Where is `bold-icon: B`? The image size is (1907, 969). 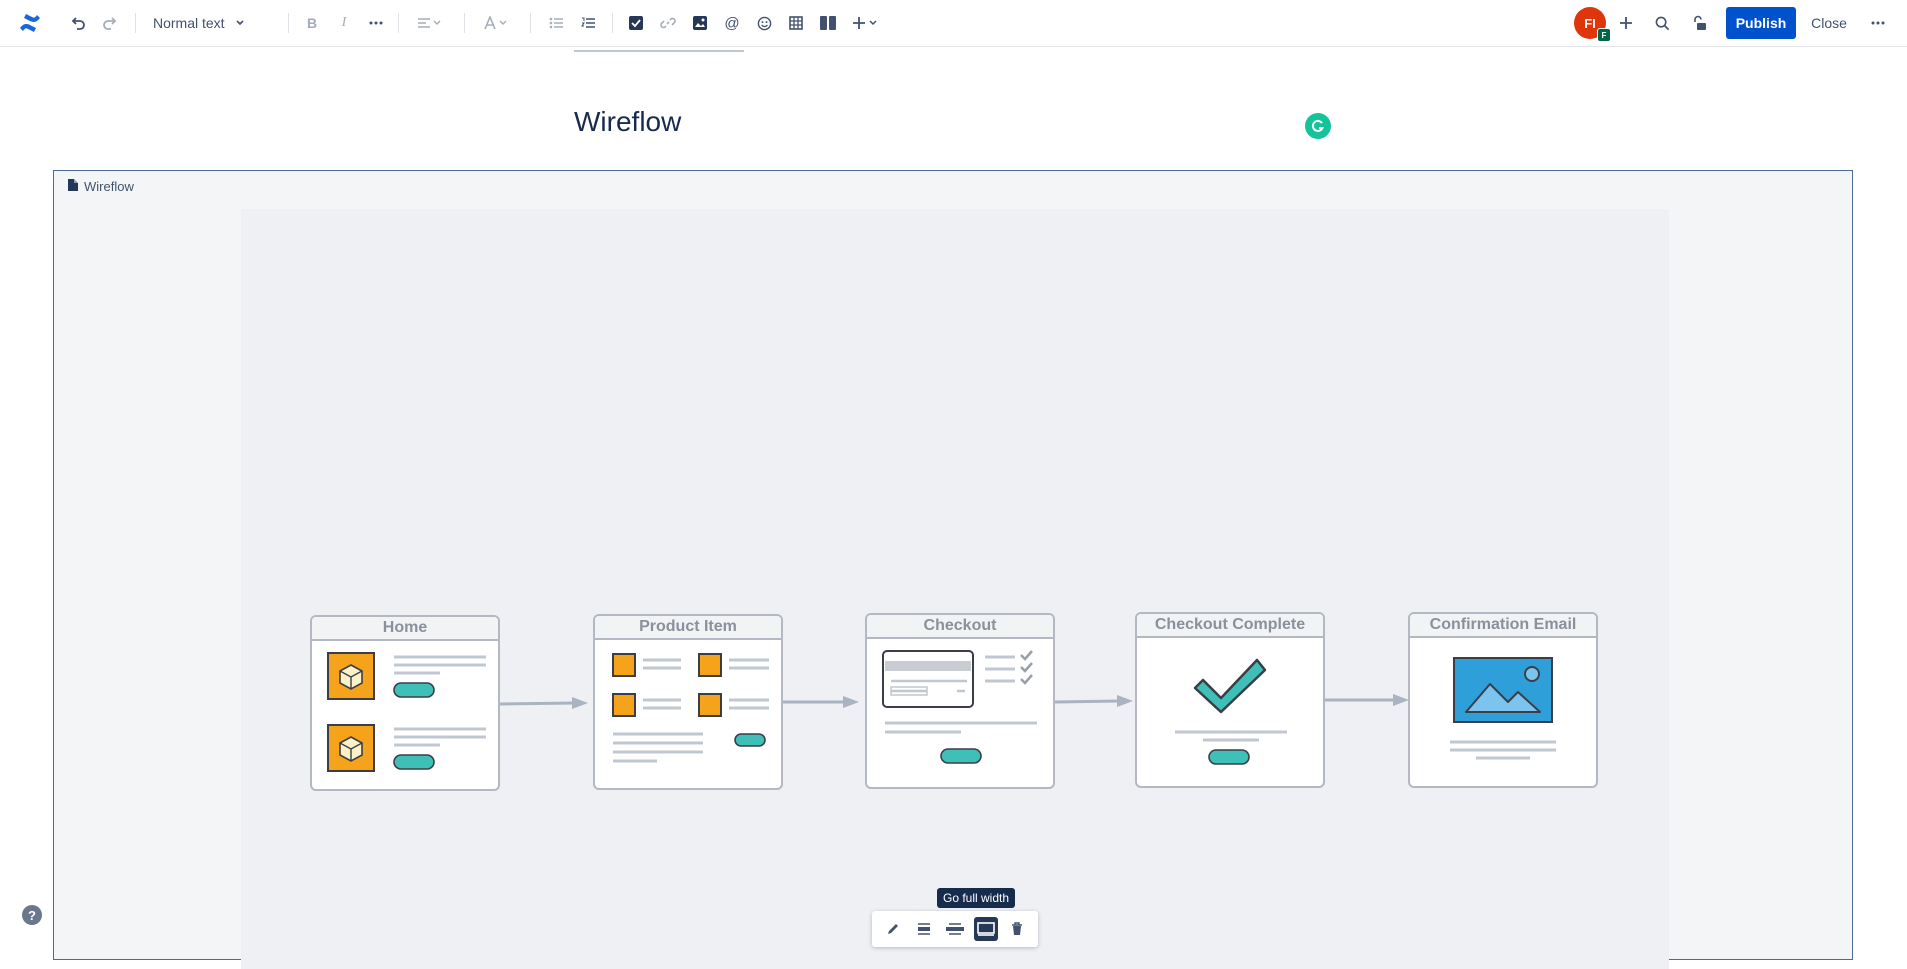
bold-icon: B is located at coordinates (312, 23).